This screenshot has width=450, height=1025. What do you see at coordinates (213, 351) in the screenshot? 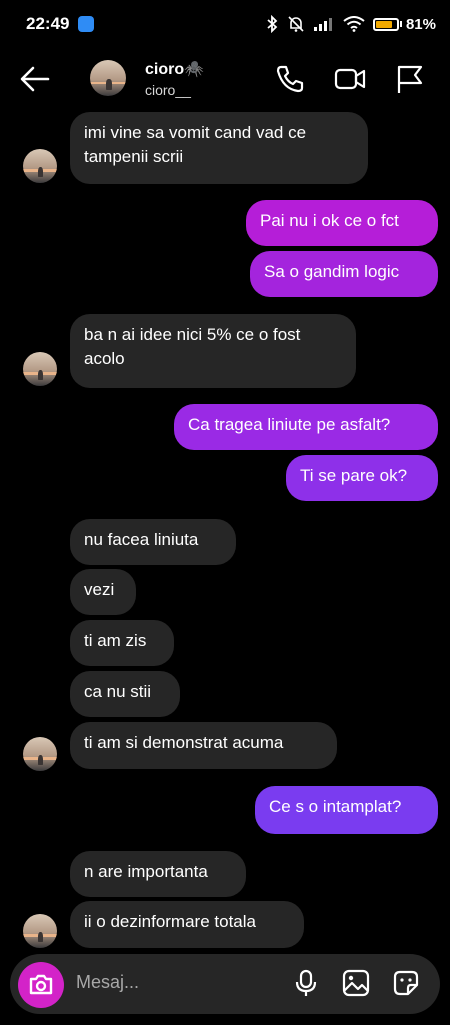
I see `message-incoming: ba n ai idee nici 5% ce o fost acolo` at bounding box center [213, 351].